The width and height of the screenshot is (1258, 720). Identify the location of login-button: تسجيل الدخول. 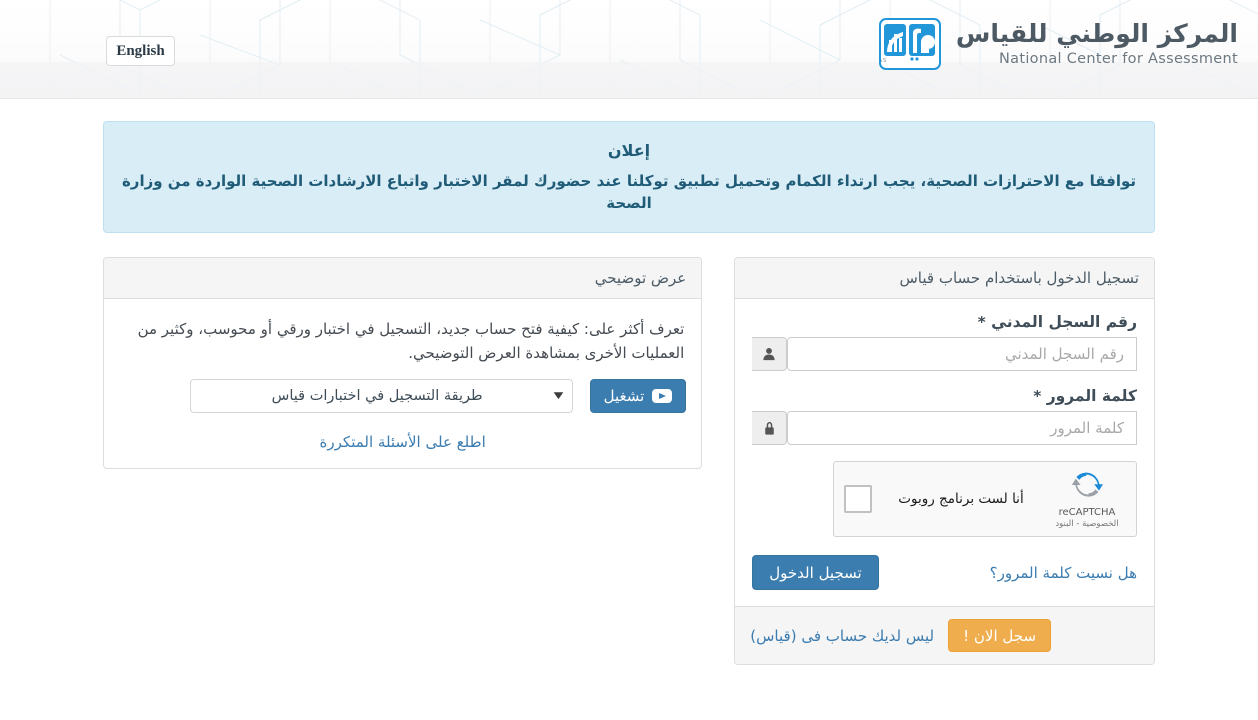
(815, 572).